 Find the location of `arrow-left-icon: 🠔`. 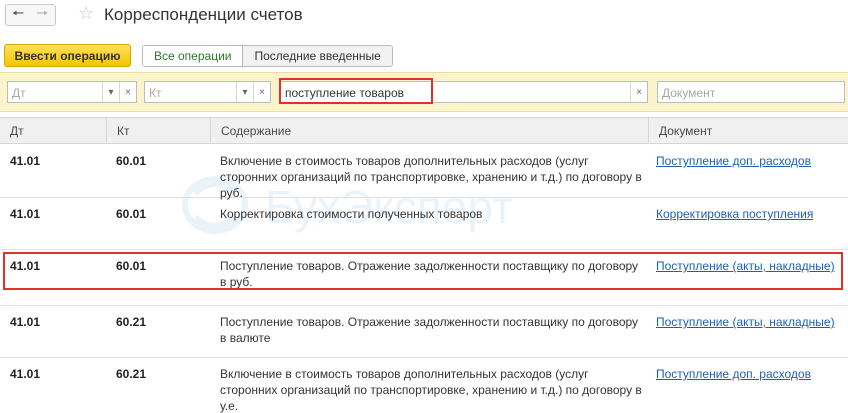

arrow-left-icon: 🠔 is located at coordinates (18, 13).